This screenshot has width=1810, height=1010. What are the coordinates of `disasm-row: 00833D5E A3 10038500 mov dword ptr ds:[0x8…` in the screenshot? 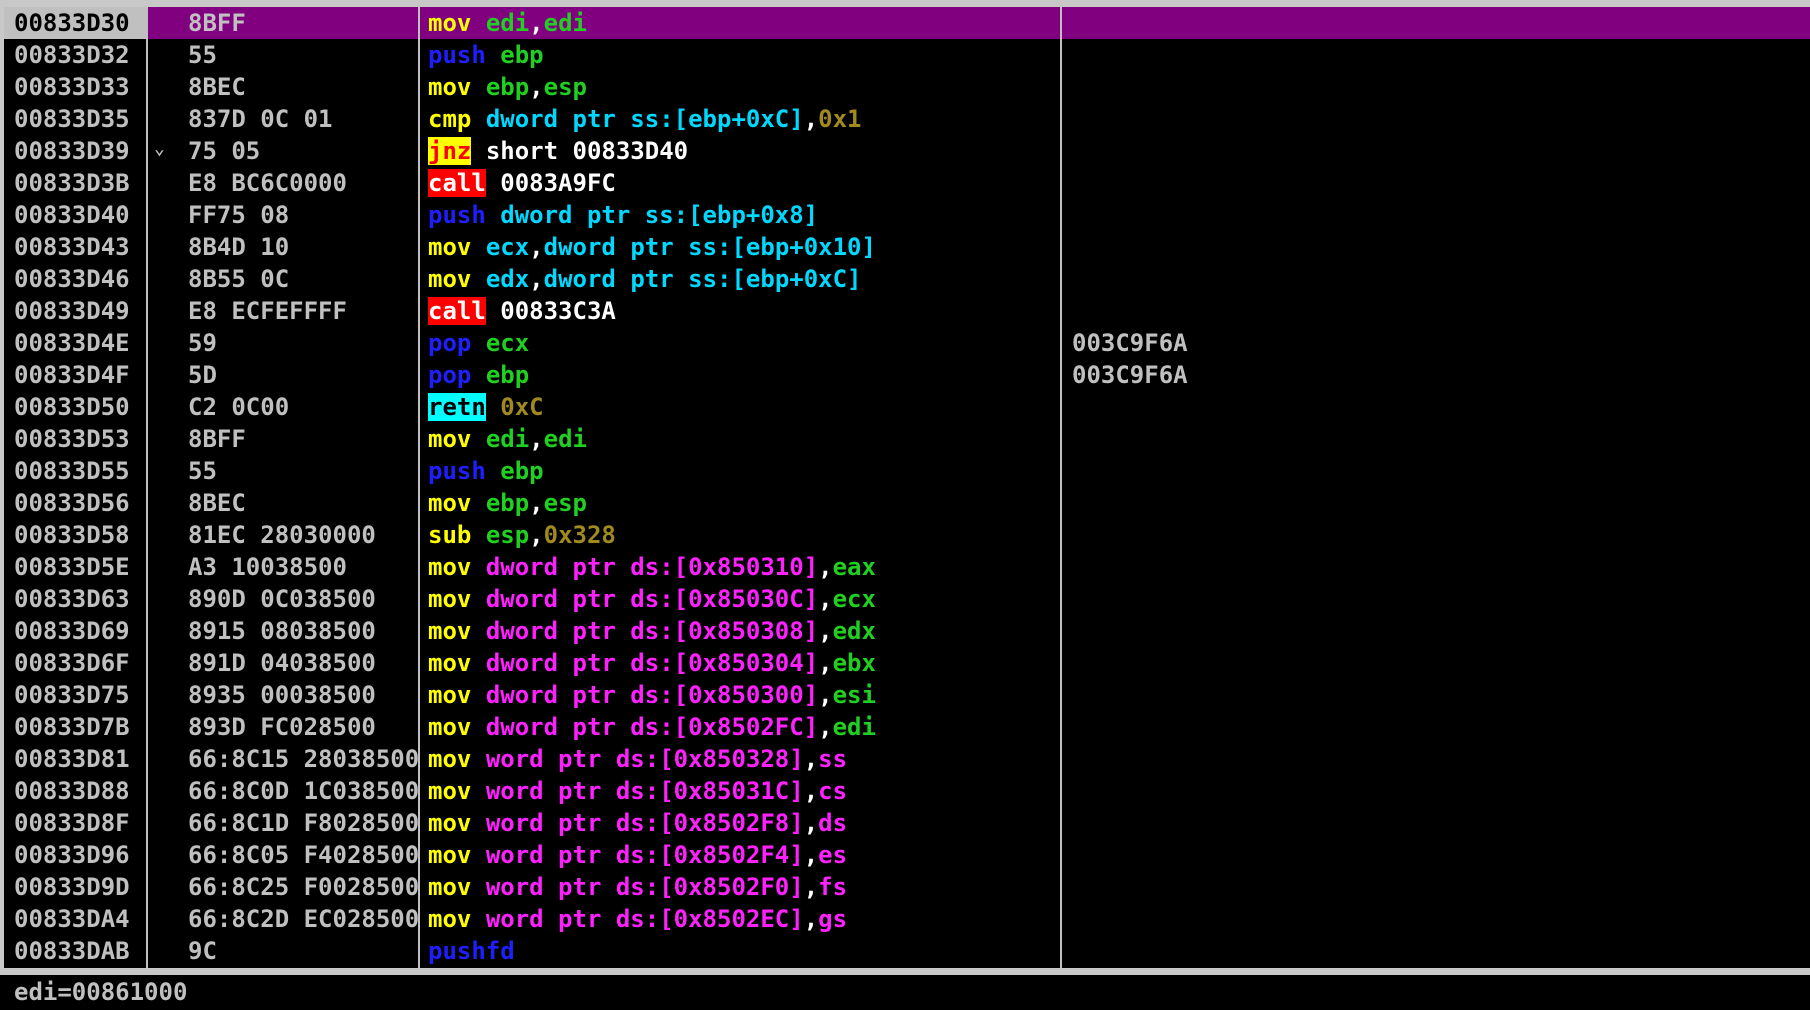 It's located at (907, 567).